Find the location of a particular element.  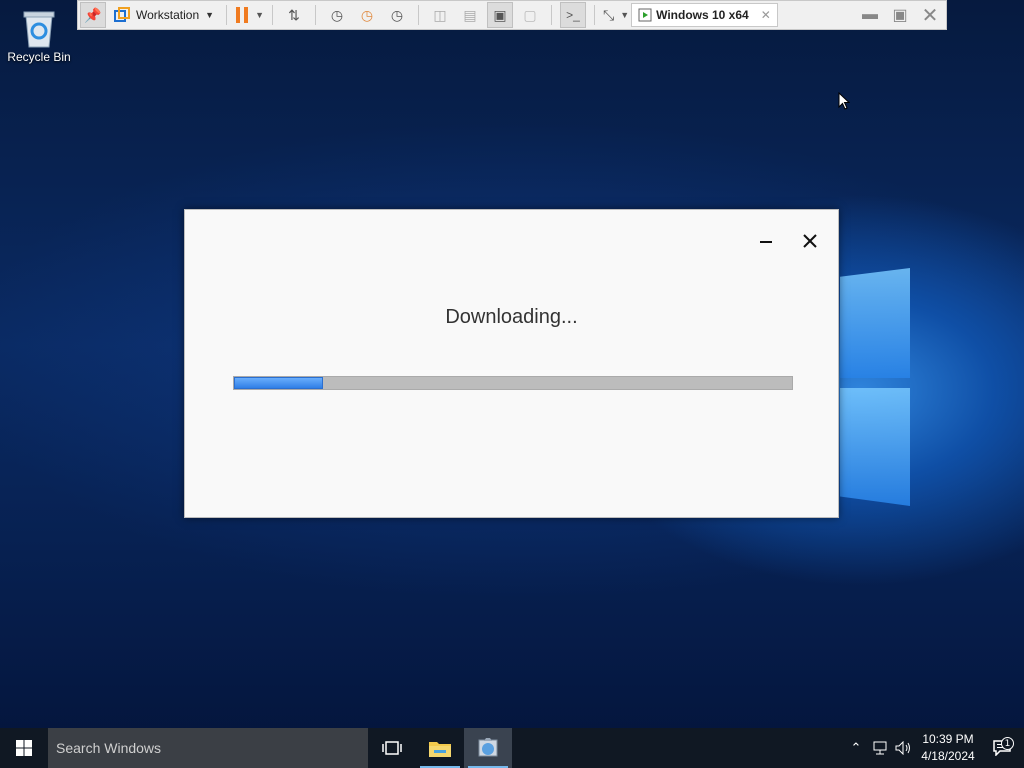

send-ctrl-alt-del-icon: ⇅ is located at coordinates (294, 15).